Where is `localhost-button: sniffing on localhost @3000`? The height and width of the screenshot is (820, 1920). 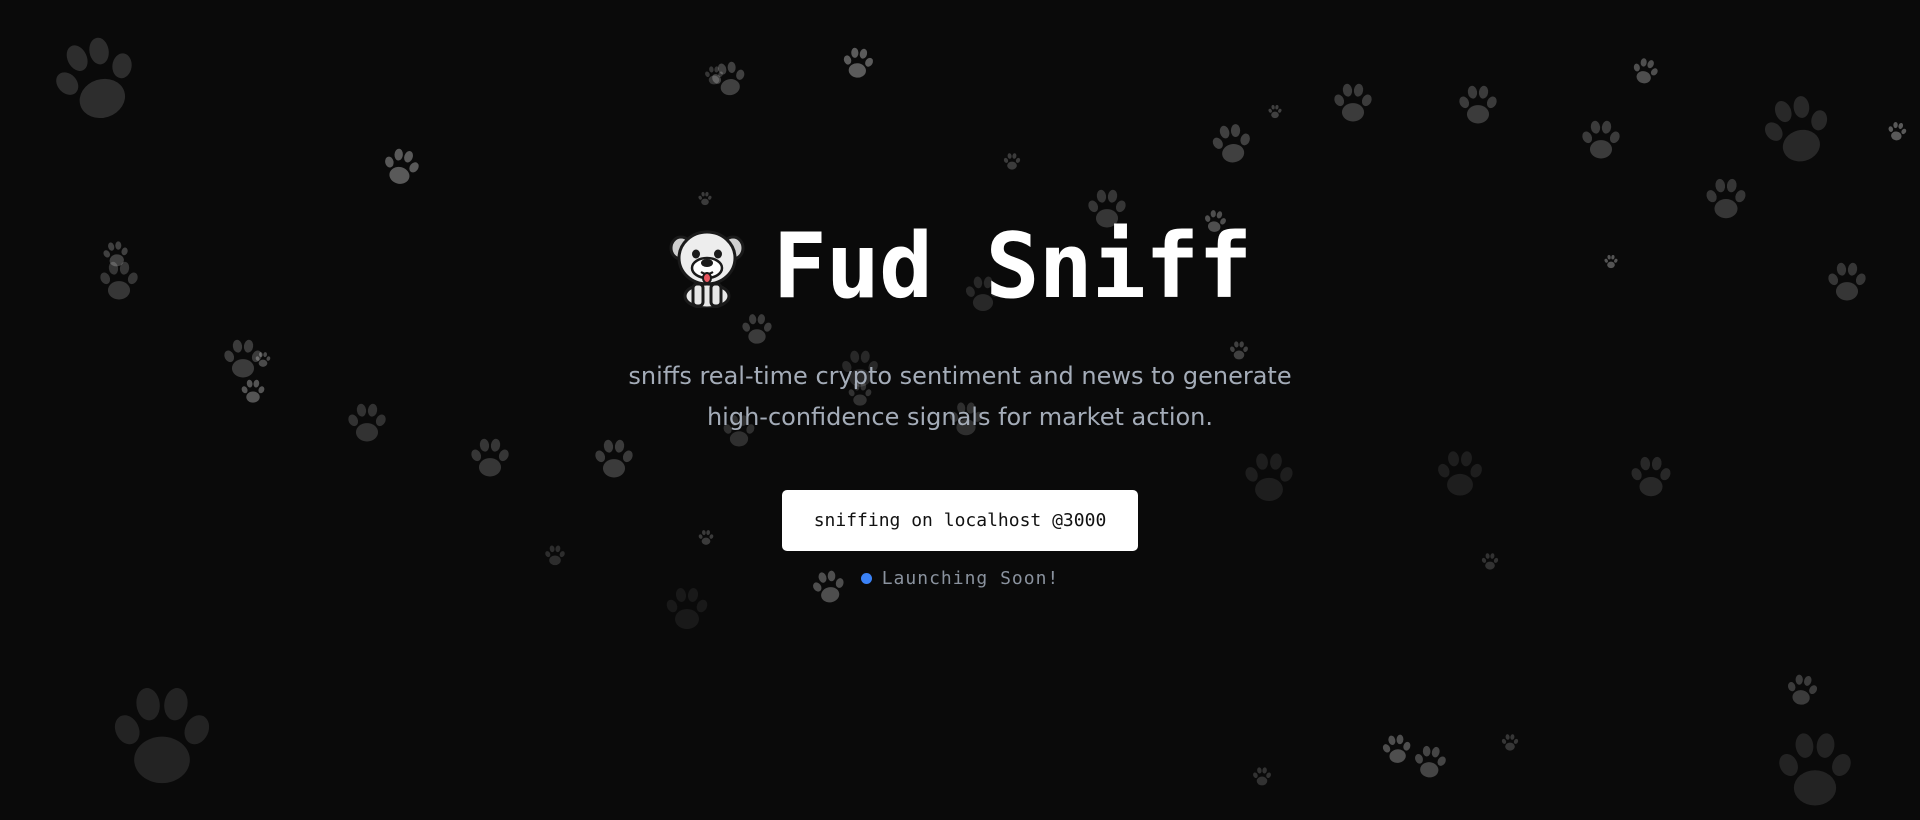 localhost-button: sniffing on localhost @3000 is located at coordinates (960, 520).